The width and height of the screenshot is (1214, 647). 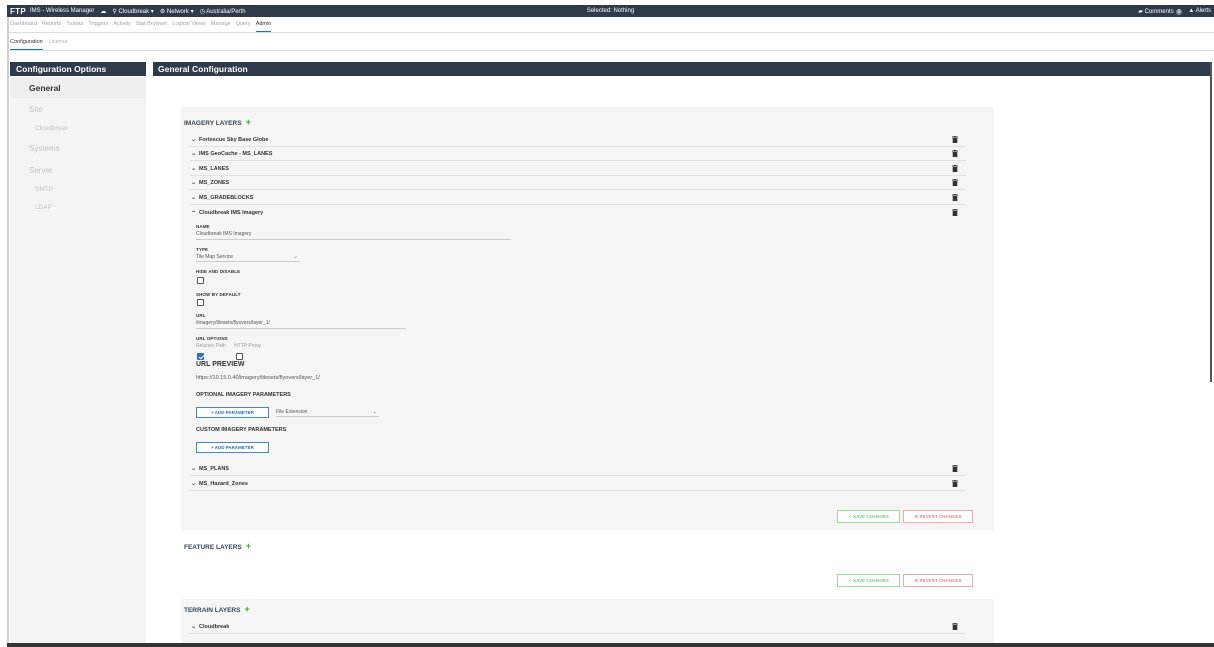 What do you see at coordinates (248, 546) in the screenshot?
I see `add-feature-layer-icon: +` at bounding box center [248, 546].